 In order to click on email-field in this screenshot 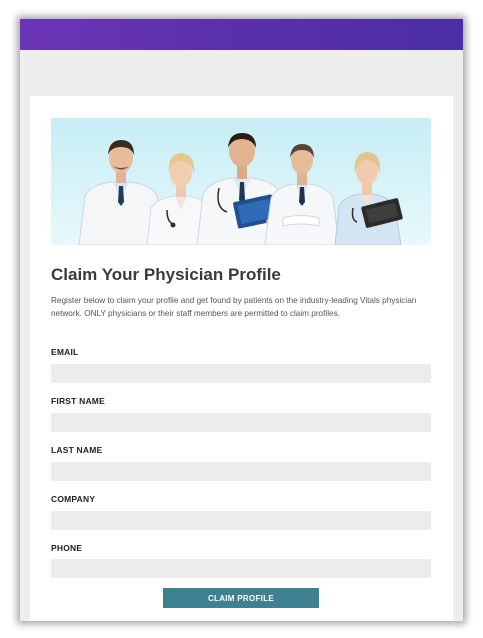, I will do `click(241, 373)`.